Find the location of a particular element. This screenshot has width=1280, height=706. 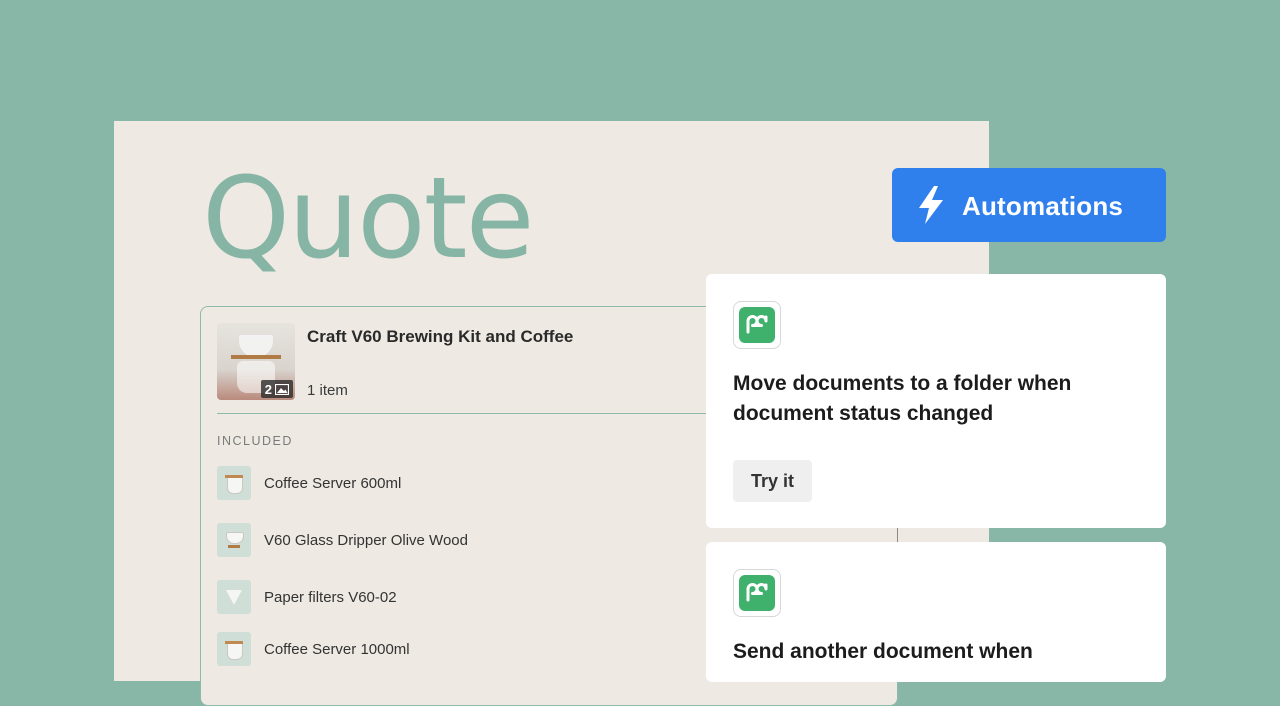

included-item: V60 Glass Dripper Olive Wood is located at coordinates (342, 540).